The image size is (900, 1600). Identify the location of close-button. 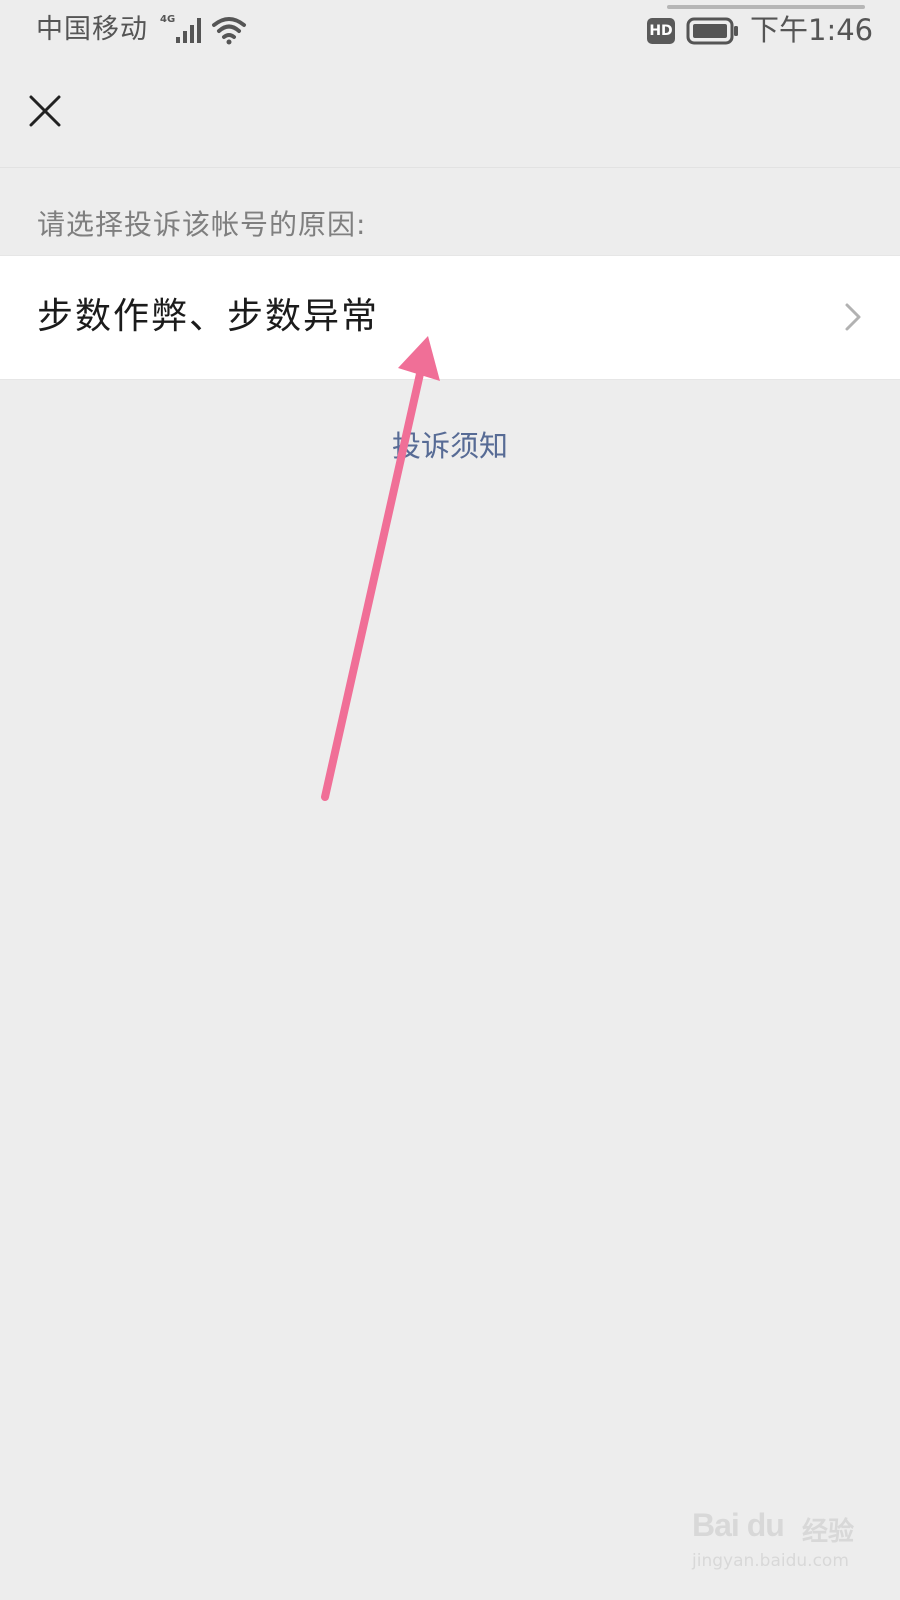
(45, 111).